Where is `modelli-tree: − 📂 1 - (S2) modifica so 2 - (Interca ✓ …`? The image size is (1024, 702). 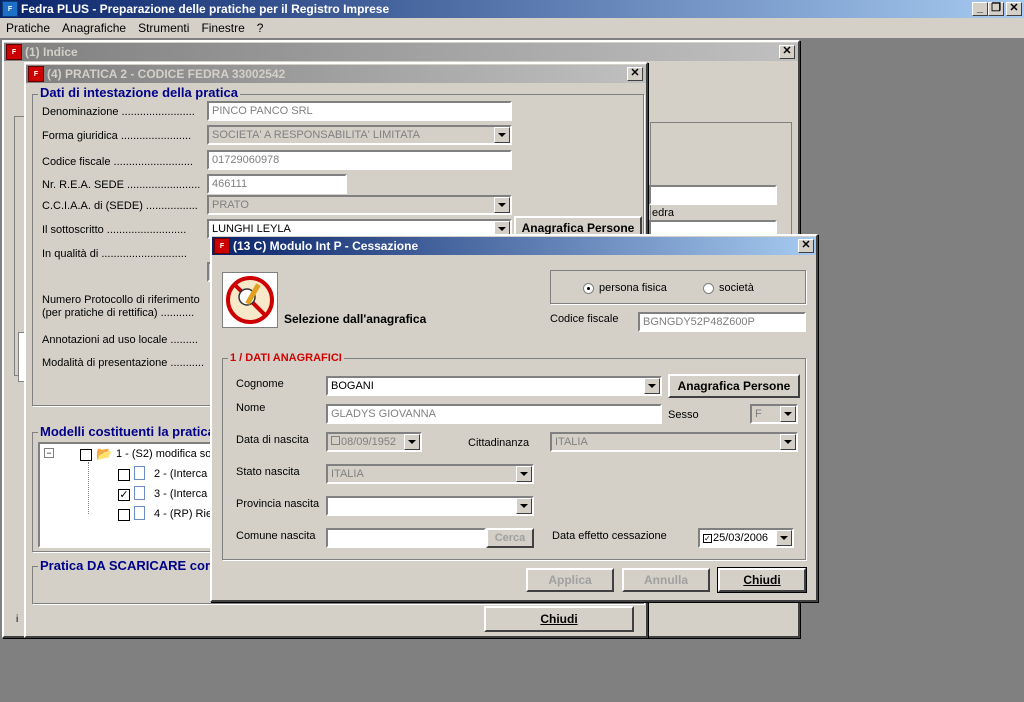 modelli-tree: − 📂 1 - (S2) modifica so 2 - (Interca ✓ … is located at coordinates (126, 495).